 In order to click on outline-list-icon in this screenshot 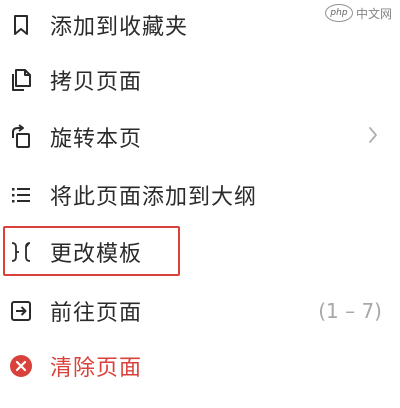, I will do `click(21, 195)`.